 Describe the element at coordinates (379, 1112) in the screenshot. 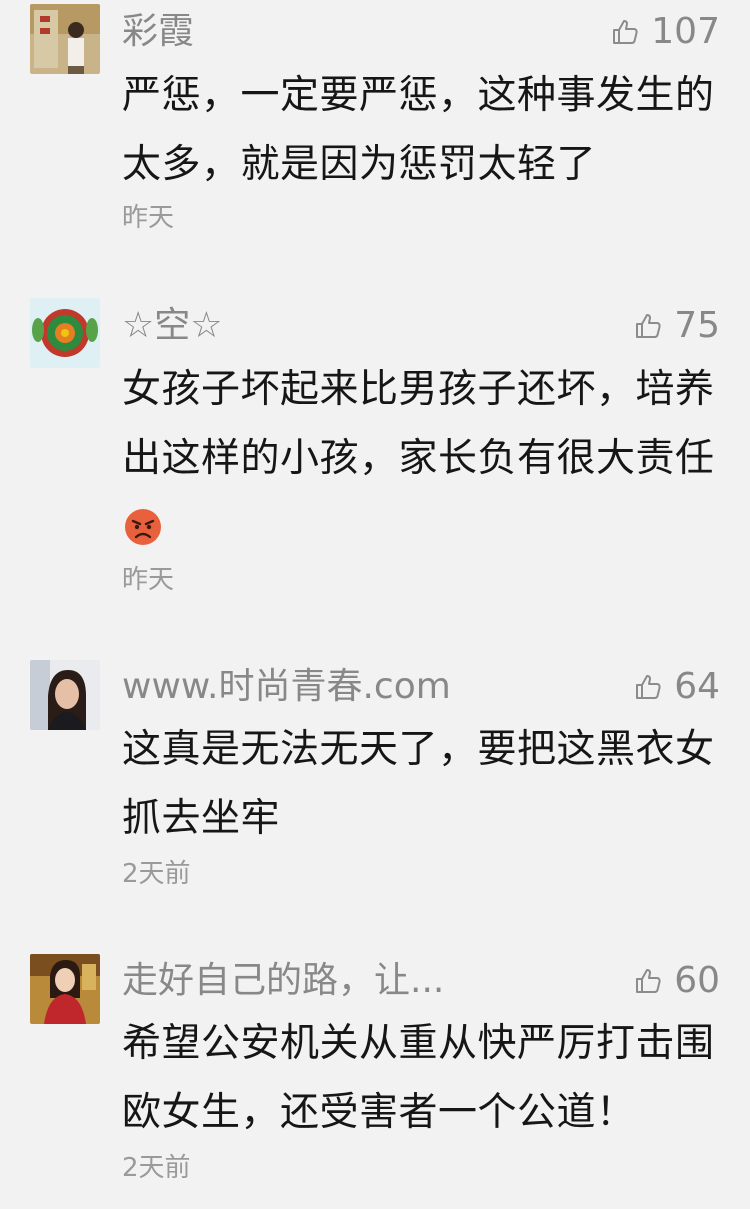

I see `comment-text-line: 欧女生，还受害者一个公道！` at that location.